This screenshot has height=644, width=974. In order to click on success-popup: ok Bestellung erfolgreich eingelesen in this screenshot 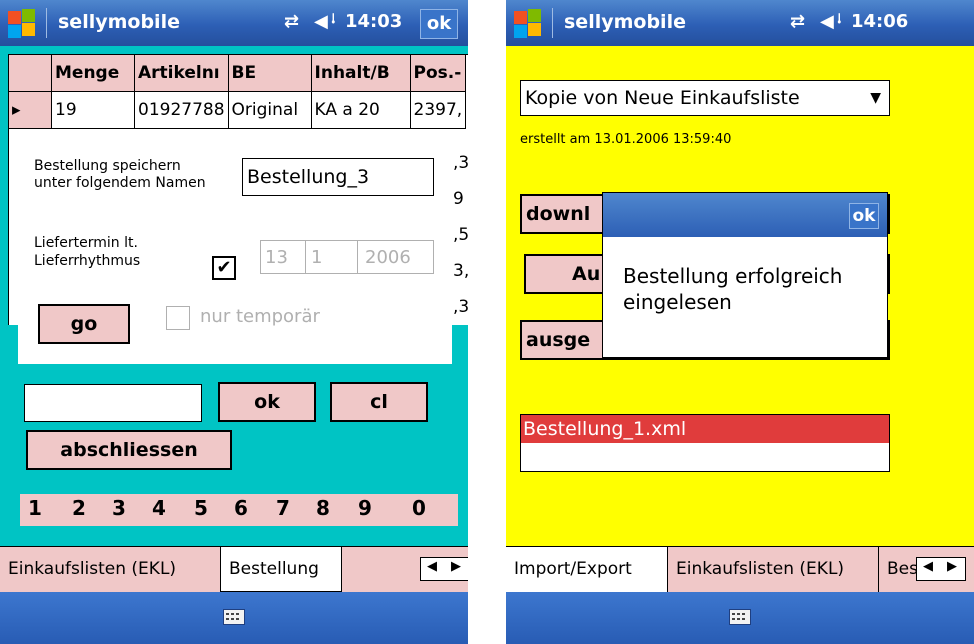, I will do `click(745, 275)`.